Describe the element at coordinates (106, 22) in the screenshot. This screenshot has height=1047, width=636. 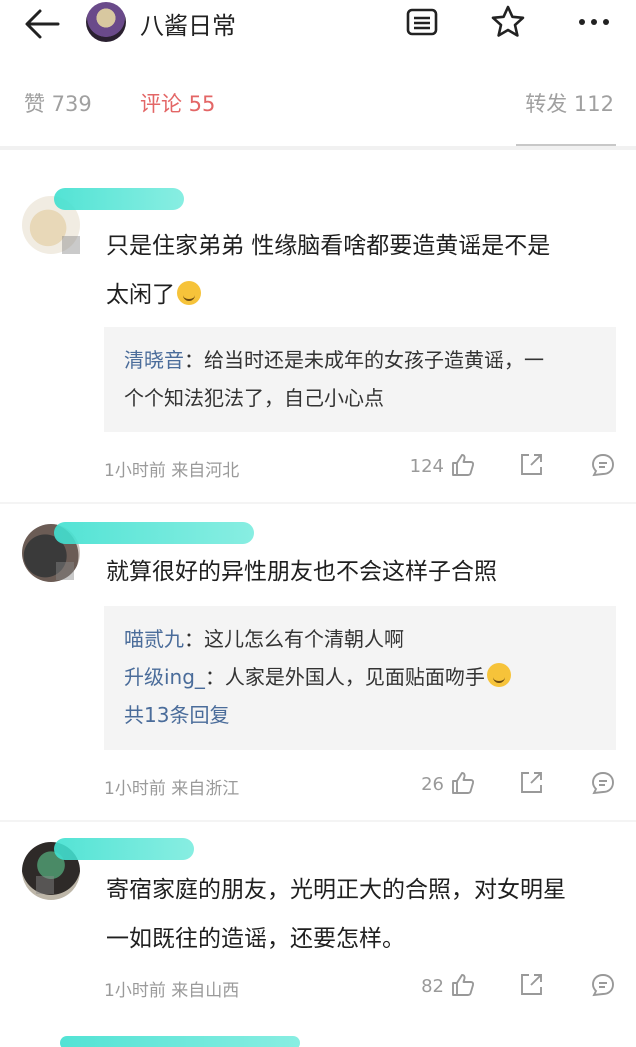
I see `author-avatar` at that location.